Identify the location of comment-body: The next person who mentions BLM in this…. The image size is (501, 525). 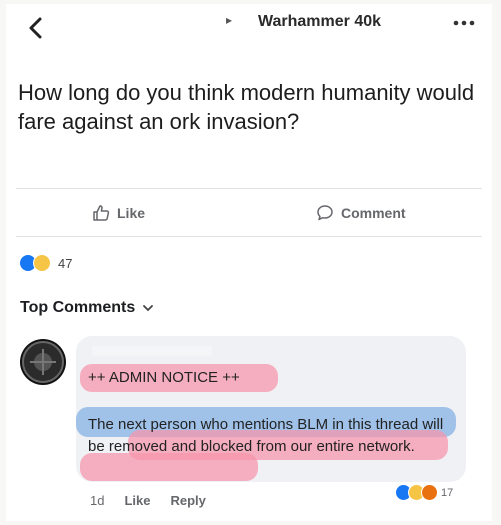
(266, 435).